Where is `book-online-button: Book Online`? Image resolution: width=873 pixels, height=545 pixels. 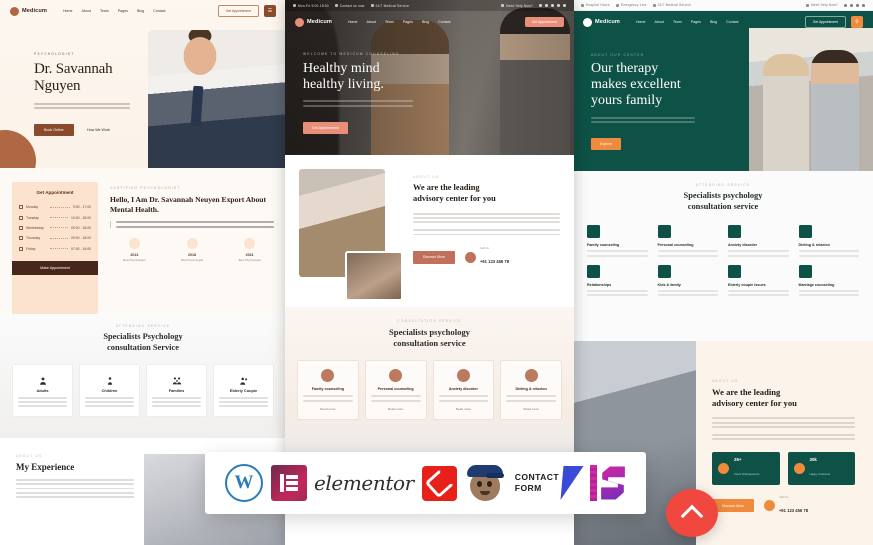 book-online-button: Book Online is located at coordinates (54, 130).